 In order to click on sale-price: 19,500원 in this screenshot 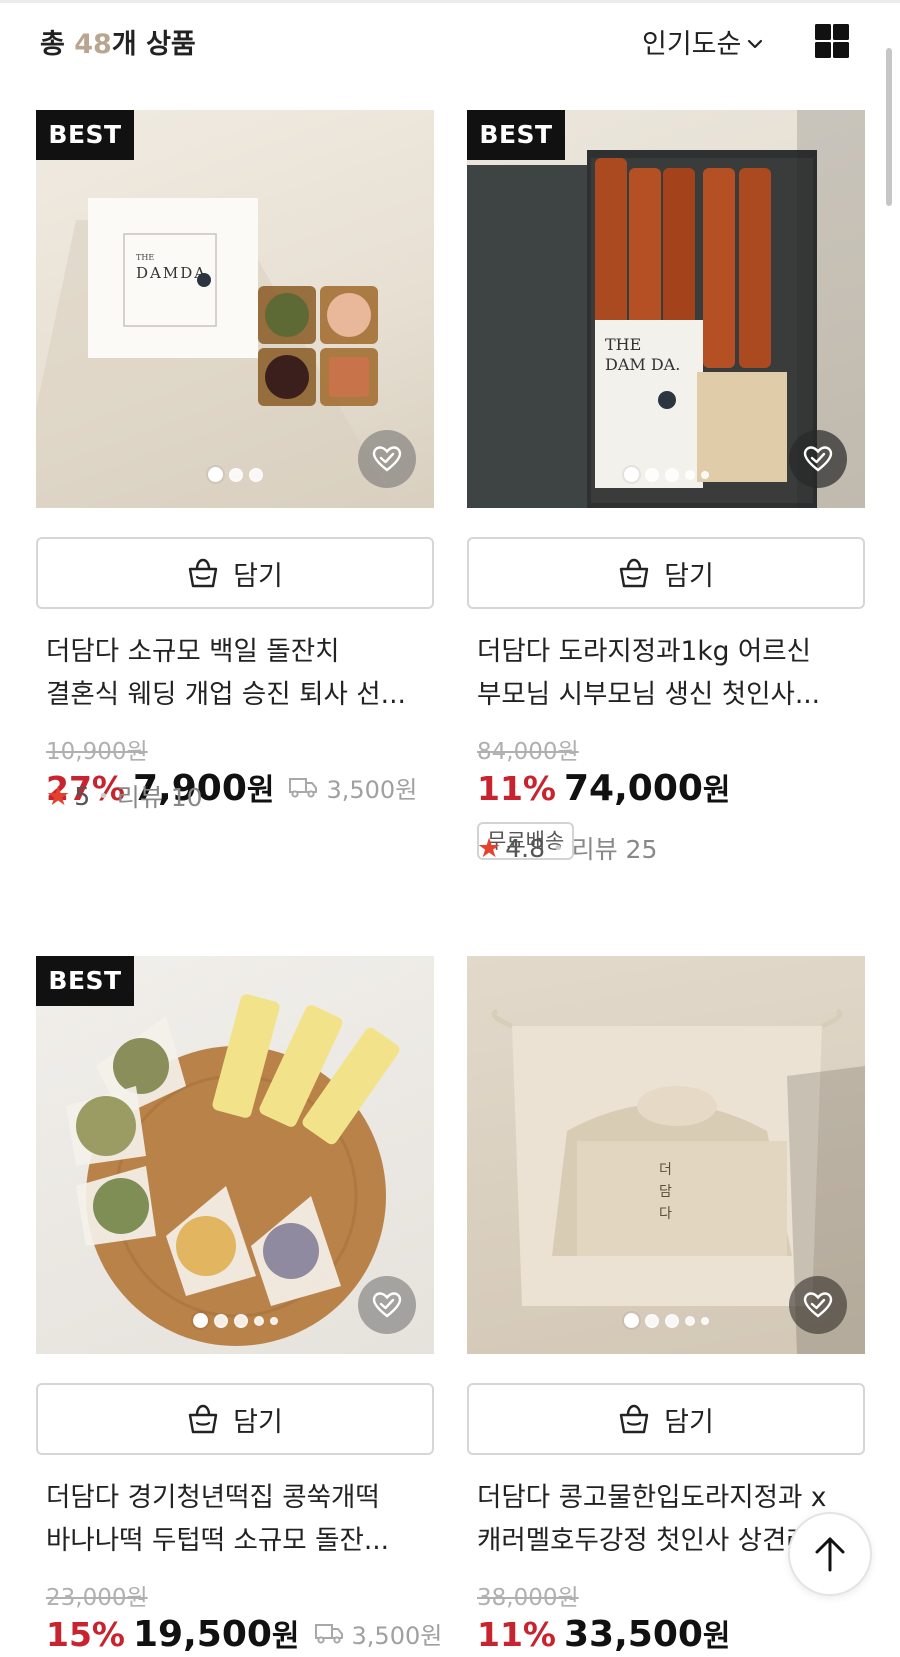, I will do `click(216, 1634)`.